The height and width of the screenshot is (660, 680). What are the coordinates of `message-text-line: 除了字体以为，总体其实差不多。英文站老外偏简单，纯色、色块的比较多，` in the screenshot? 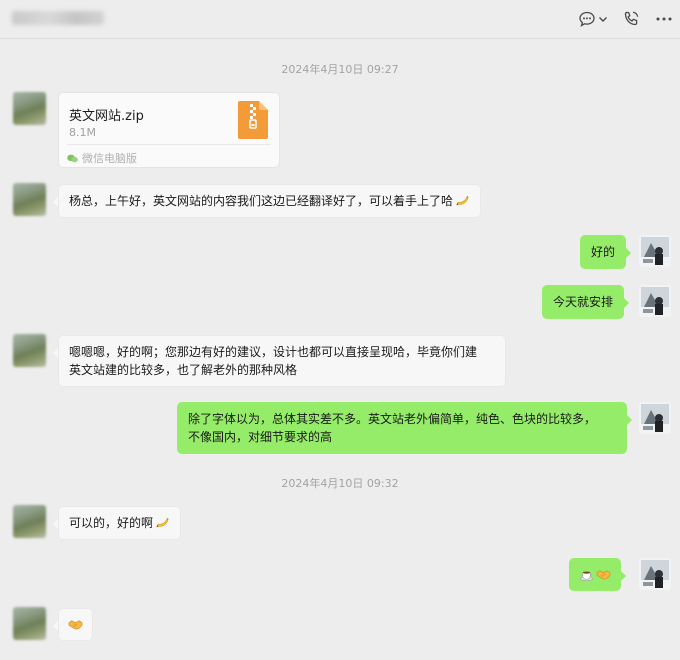 It's located at (392, 419).